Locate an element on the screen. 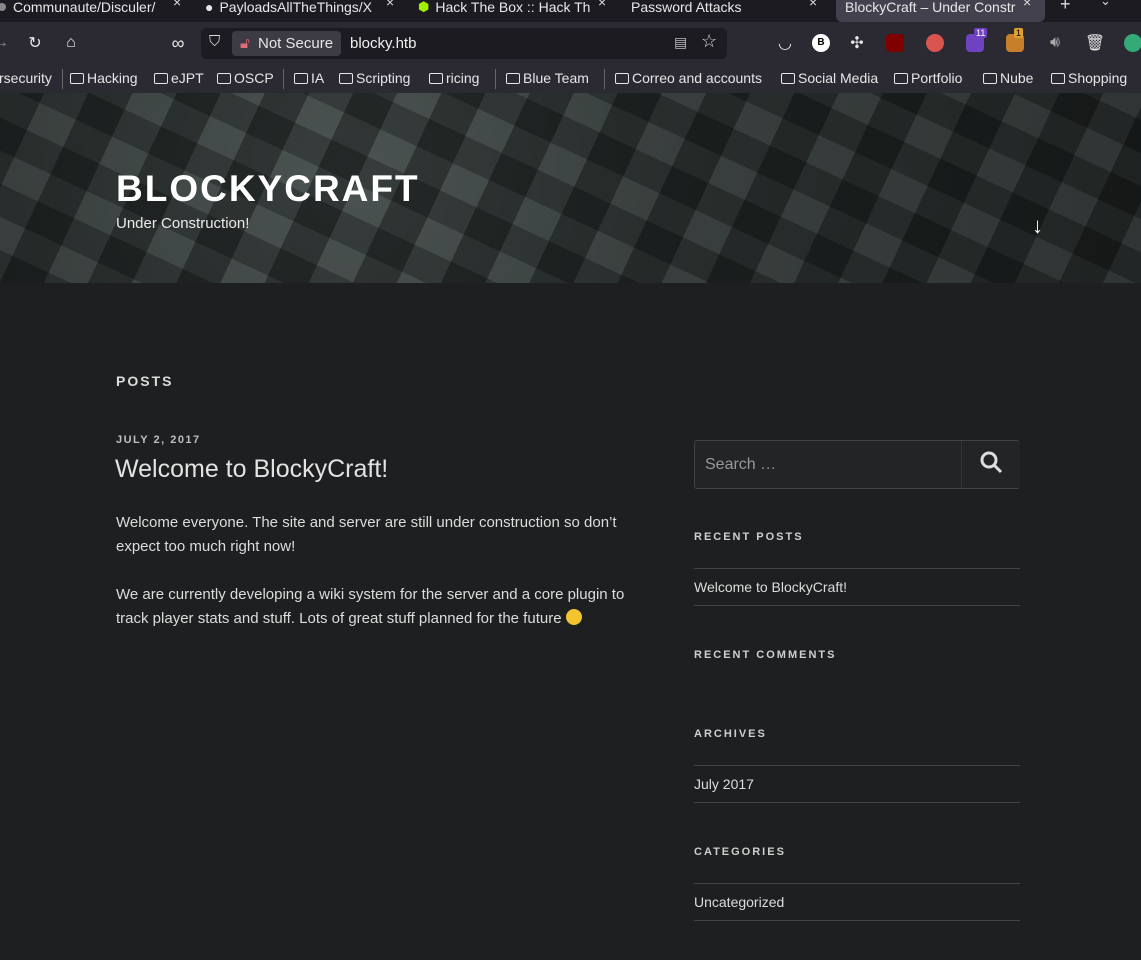 The height and width of the screenshot is (960, 1141). badge-count: 1 is located at coordinates (1019, 33).